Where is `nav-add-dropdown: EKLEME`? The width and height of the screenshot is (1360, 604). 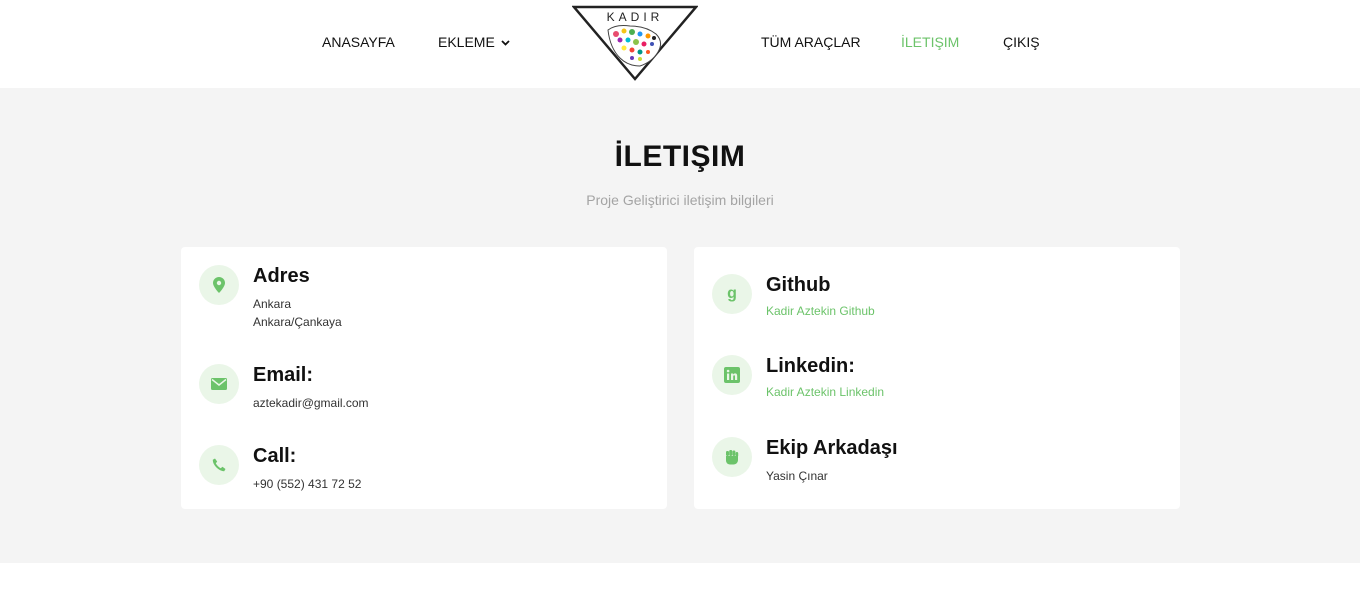 nav-add-dropdown: EKLEME is located at coordinates (474, 42).